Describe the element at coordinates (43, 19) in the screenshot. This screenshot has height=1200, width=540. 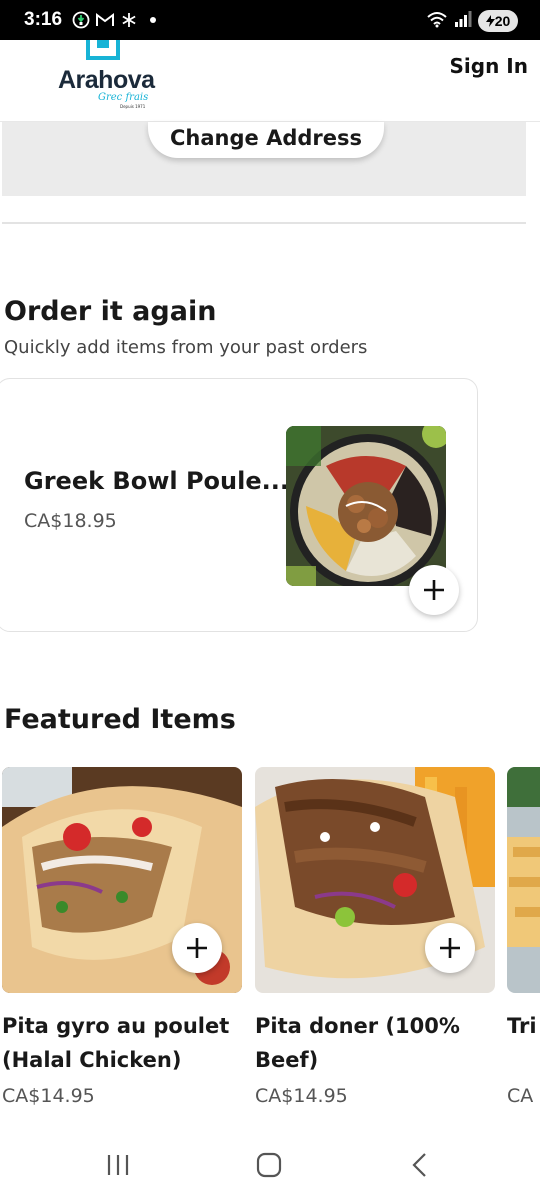
I see `status-time: 3:16` at that location.